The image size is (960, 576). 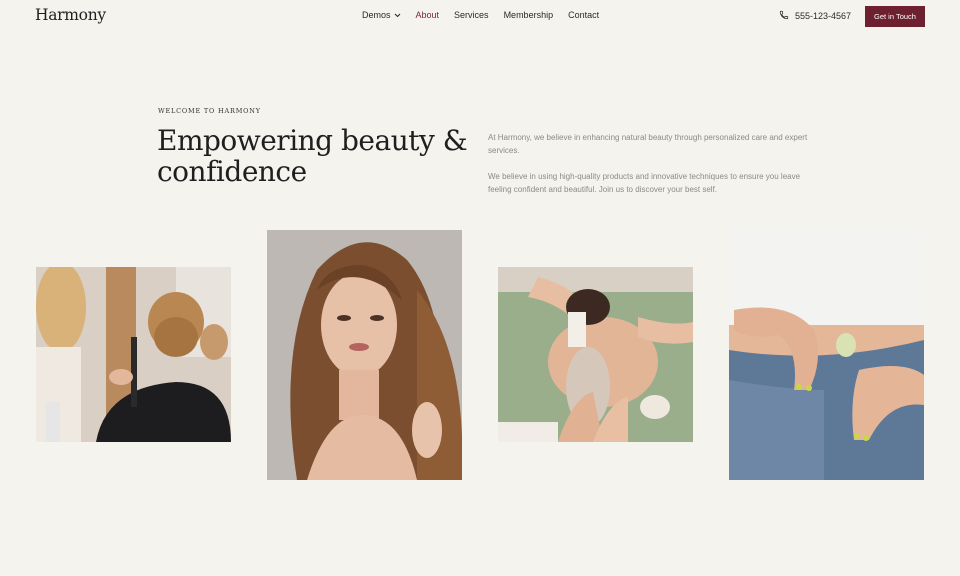 What do you see at coordinates (895, 16) in the screenshot?
I see `get-in-touch-button: Get in Touch` at bounding box center [895, 16].